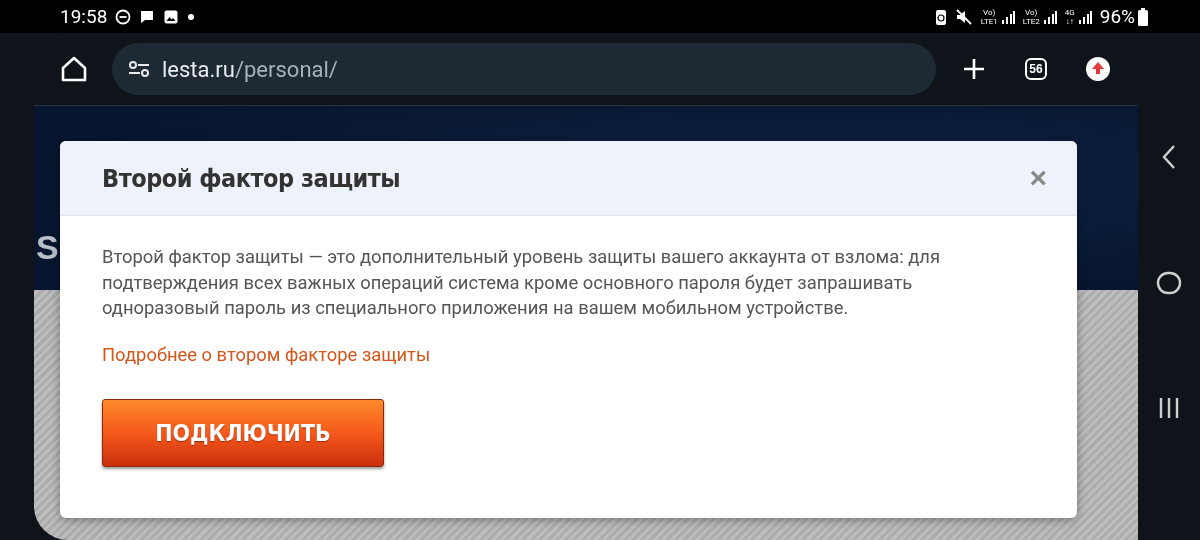 Image resolution: width=1200 pixels, height=540 pixels. What do you see at coordinates (191, 16) in the screenshot?
I see `dot-icon` at bounding box center [191, 16].